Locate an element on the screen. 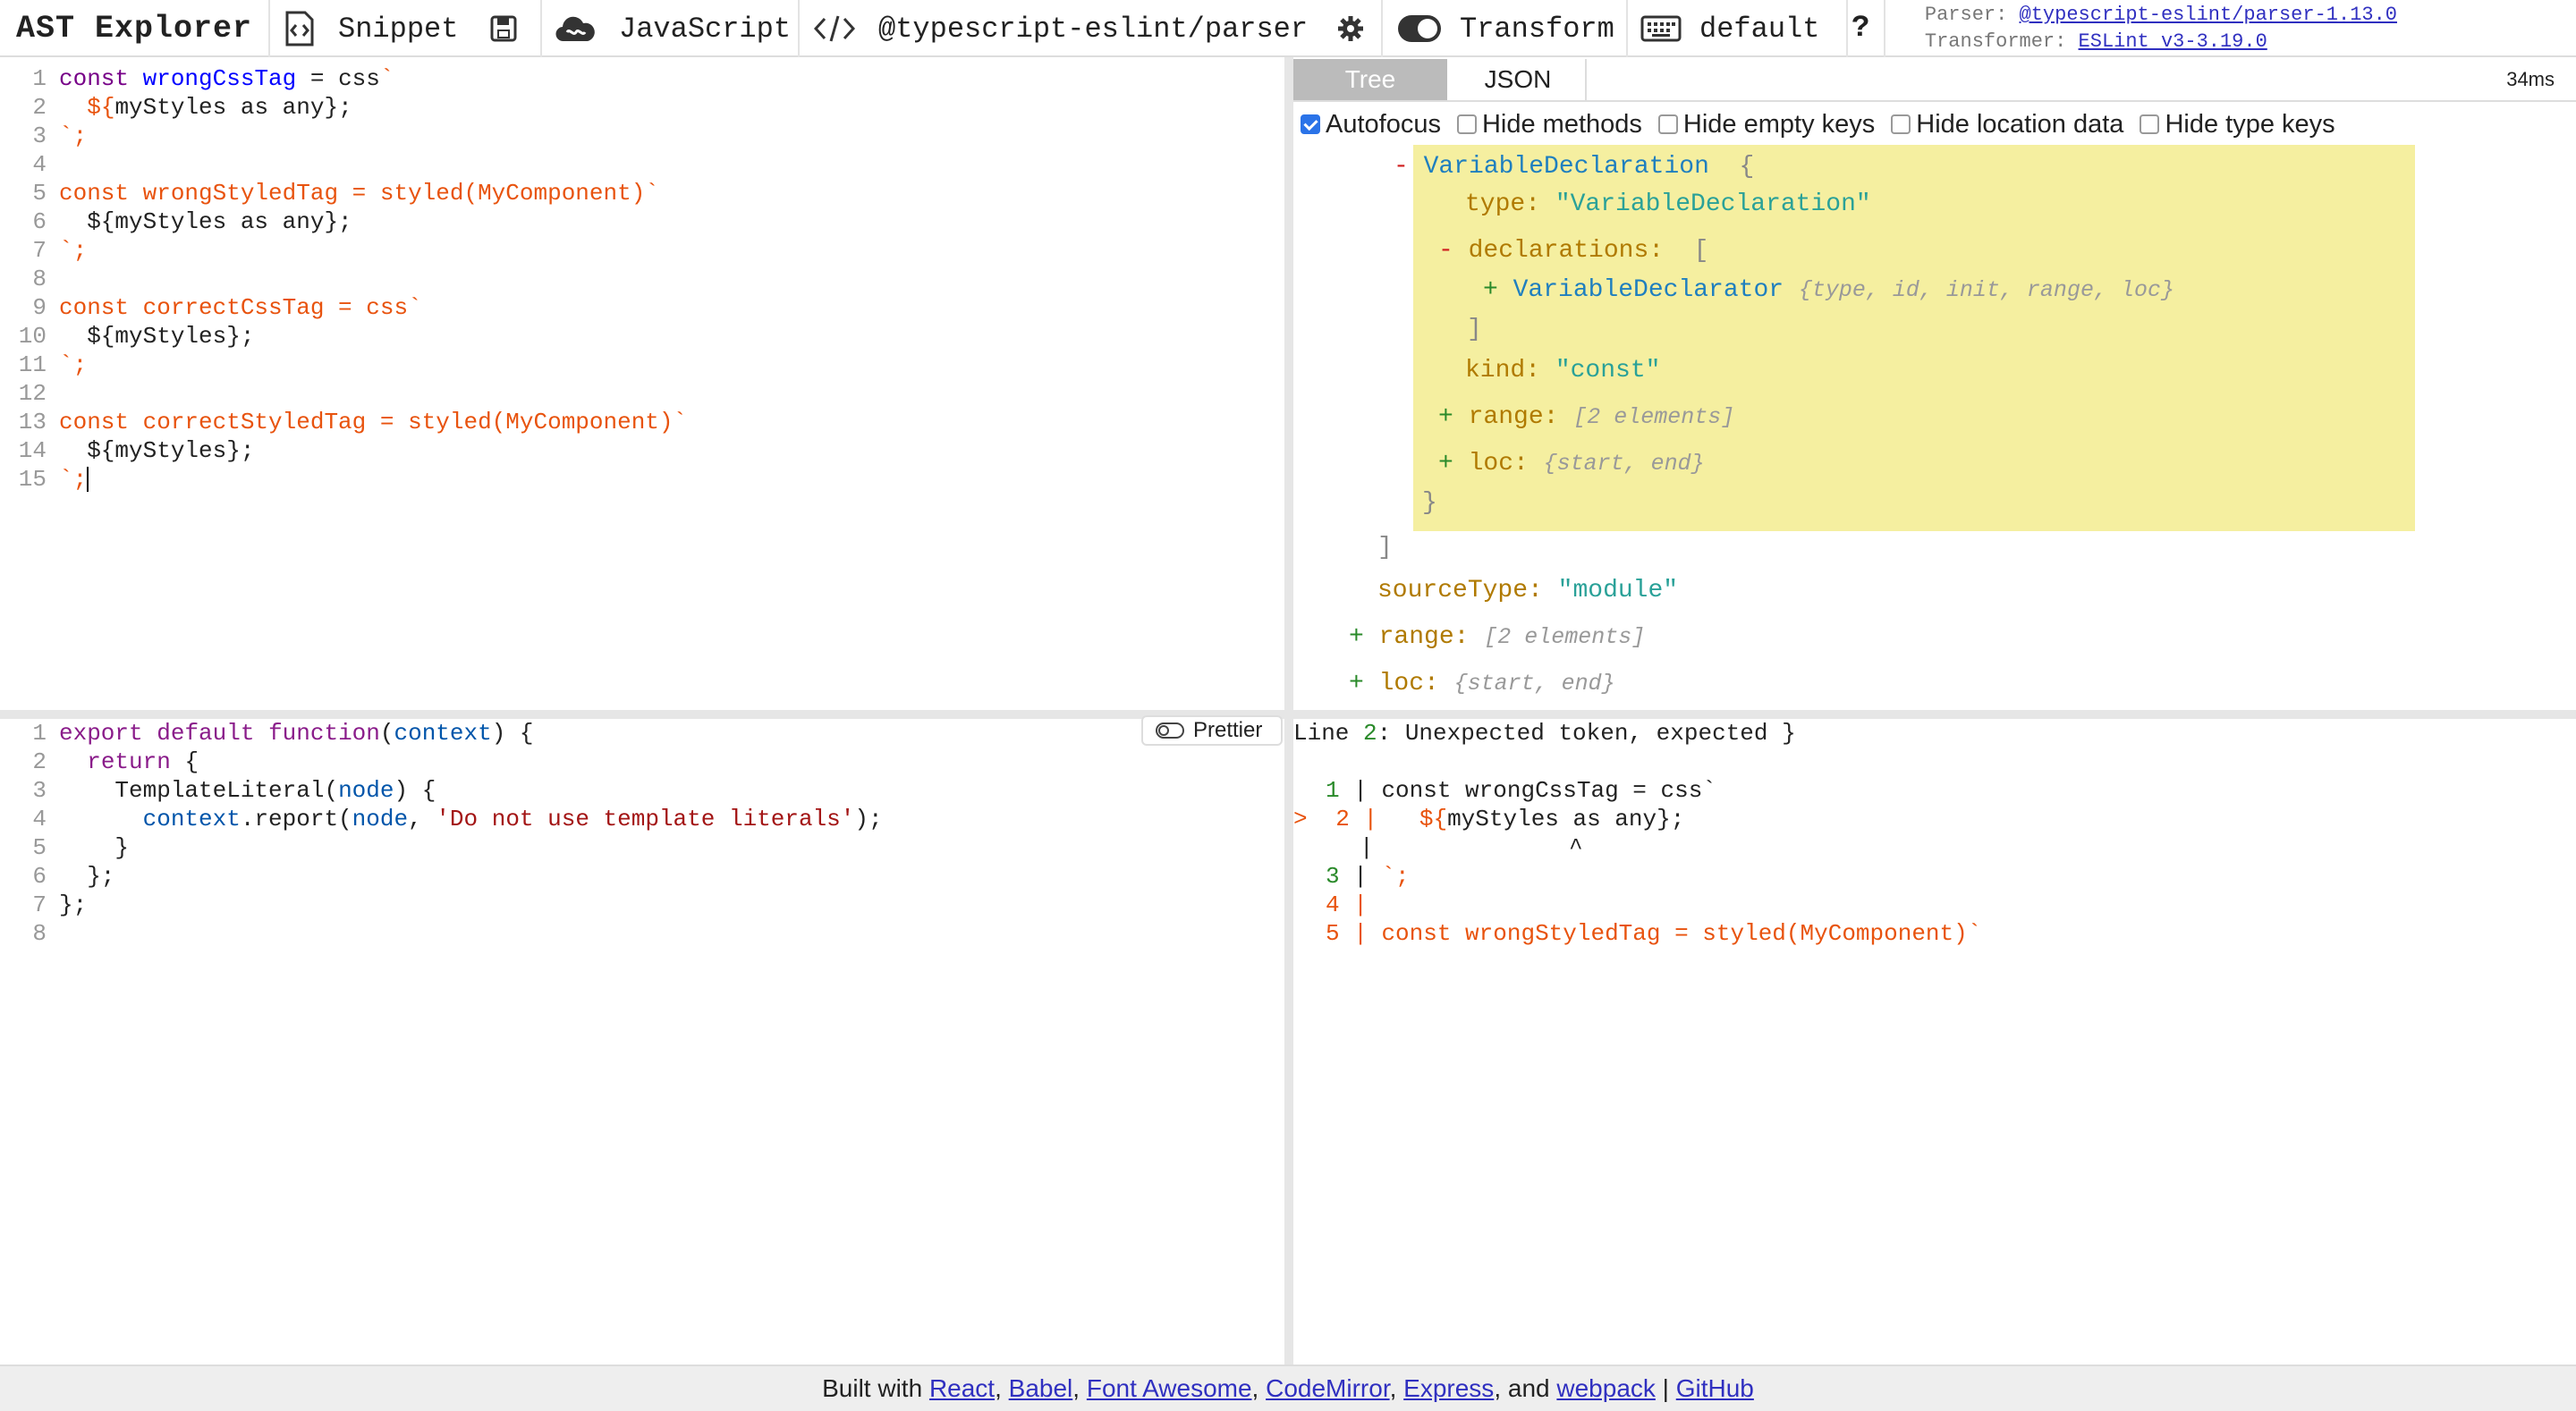 Image resolution: width=2576 pixels, height=1411 pixels. codemirror-link: CodeMirror is located at coordinates (1327, 1388).